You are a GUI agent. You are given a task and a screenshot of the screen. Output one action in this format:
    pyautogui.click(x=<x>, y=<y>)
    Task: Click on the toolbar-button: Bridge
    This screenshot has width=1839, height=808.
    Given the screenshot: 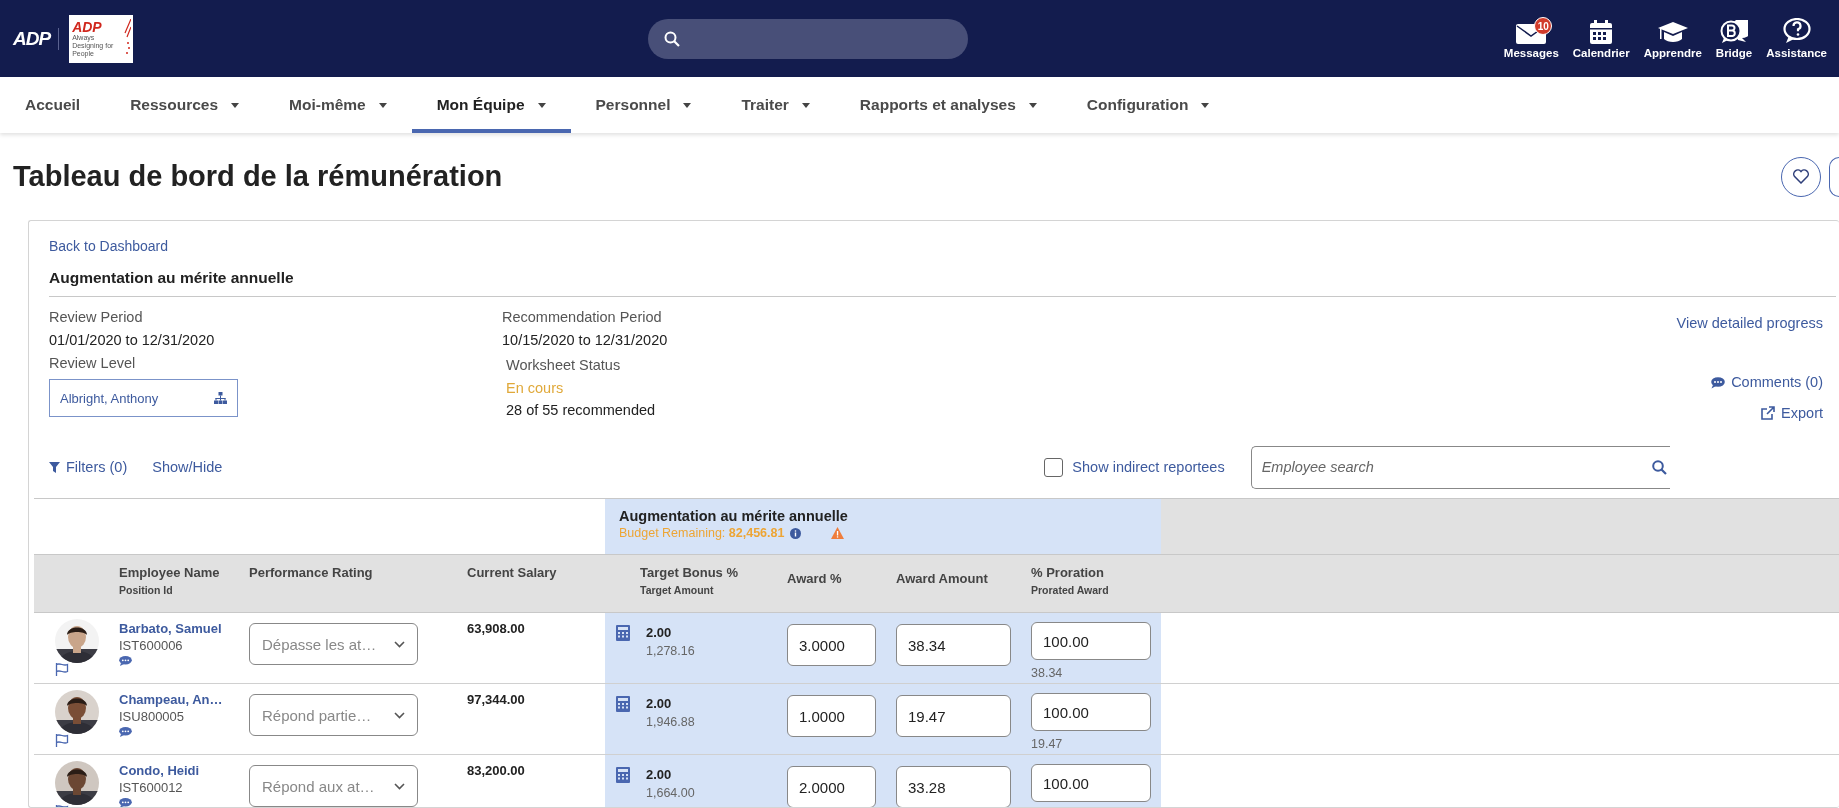 What is the action you would take?
    pyautogui.click(x=1734, y=38)
    